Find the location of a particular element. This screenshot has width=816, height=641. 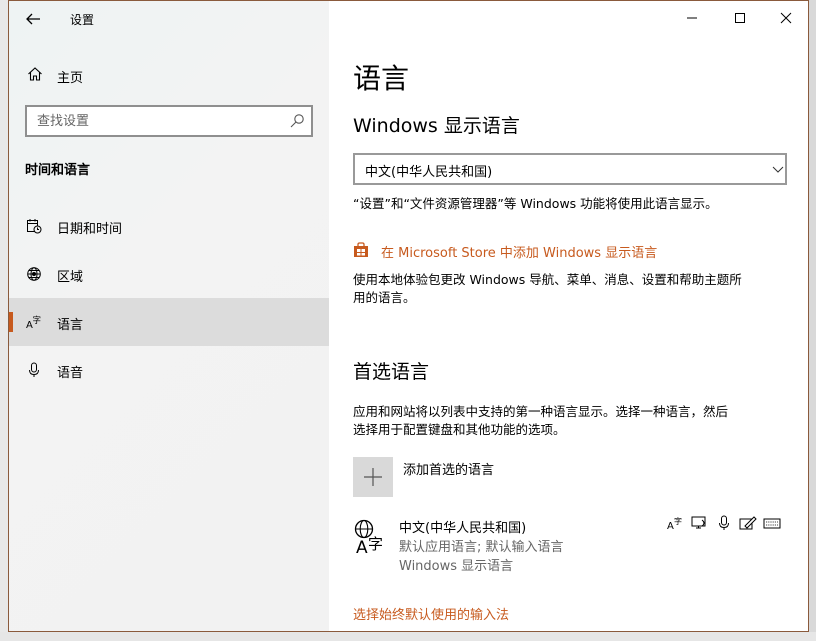

input-method-link: 选择始终默认使用的输入法 is located at coordinates (431, 613).